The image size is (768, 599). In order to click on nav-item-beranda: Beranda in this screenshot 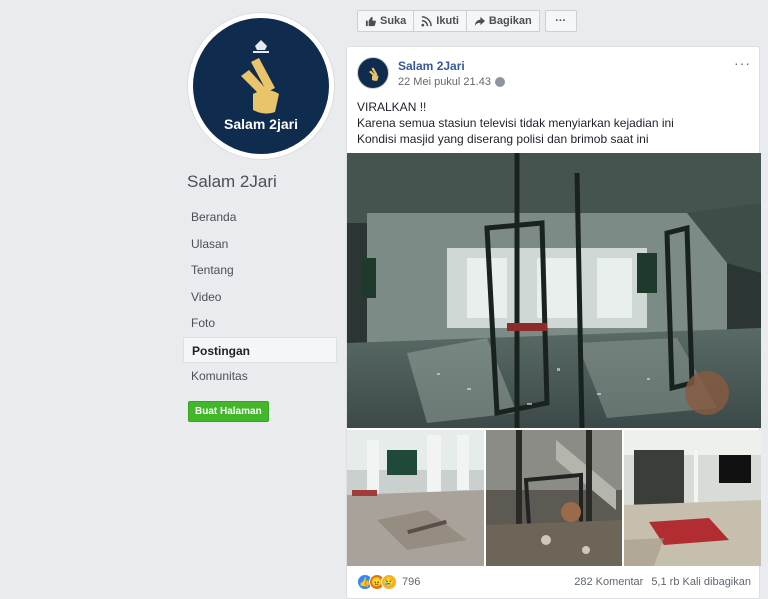, I will do `click(260, 217)`.